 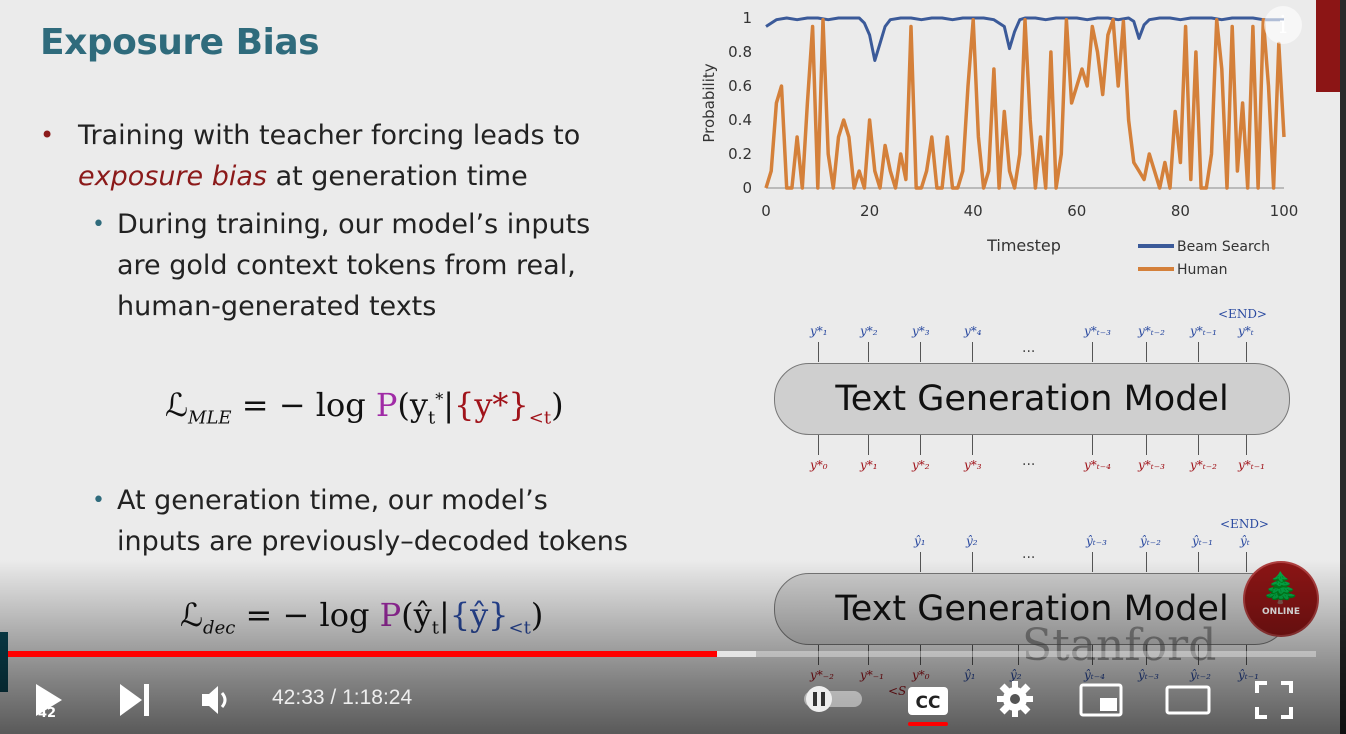 I want to click on miniplayer-icon, so click(x=1101, y=700).